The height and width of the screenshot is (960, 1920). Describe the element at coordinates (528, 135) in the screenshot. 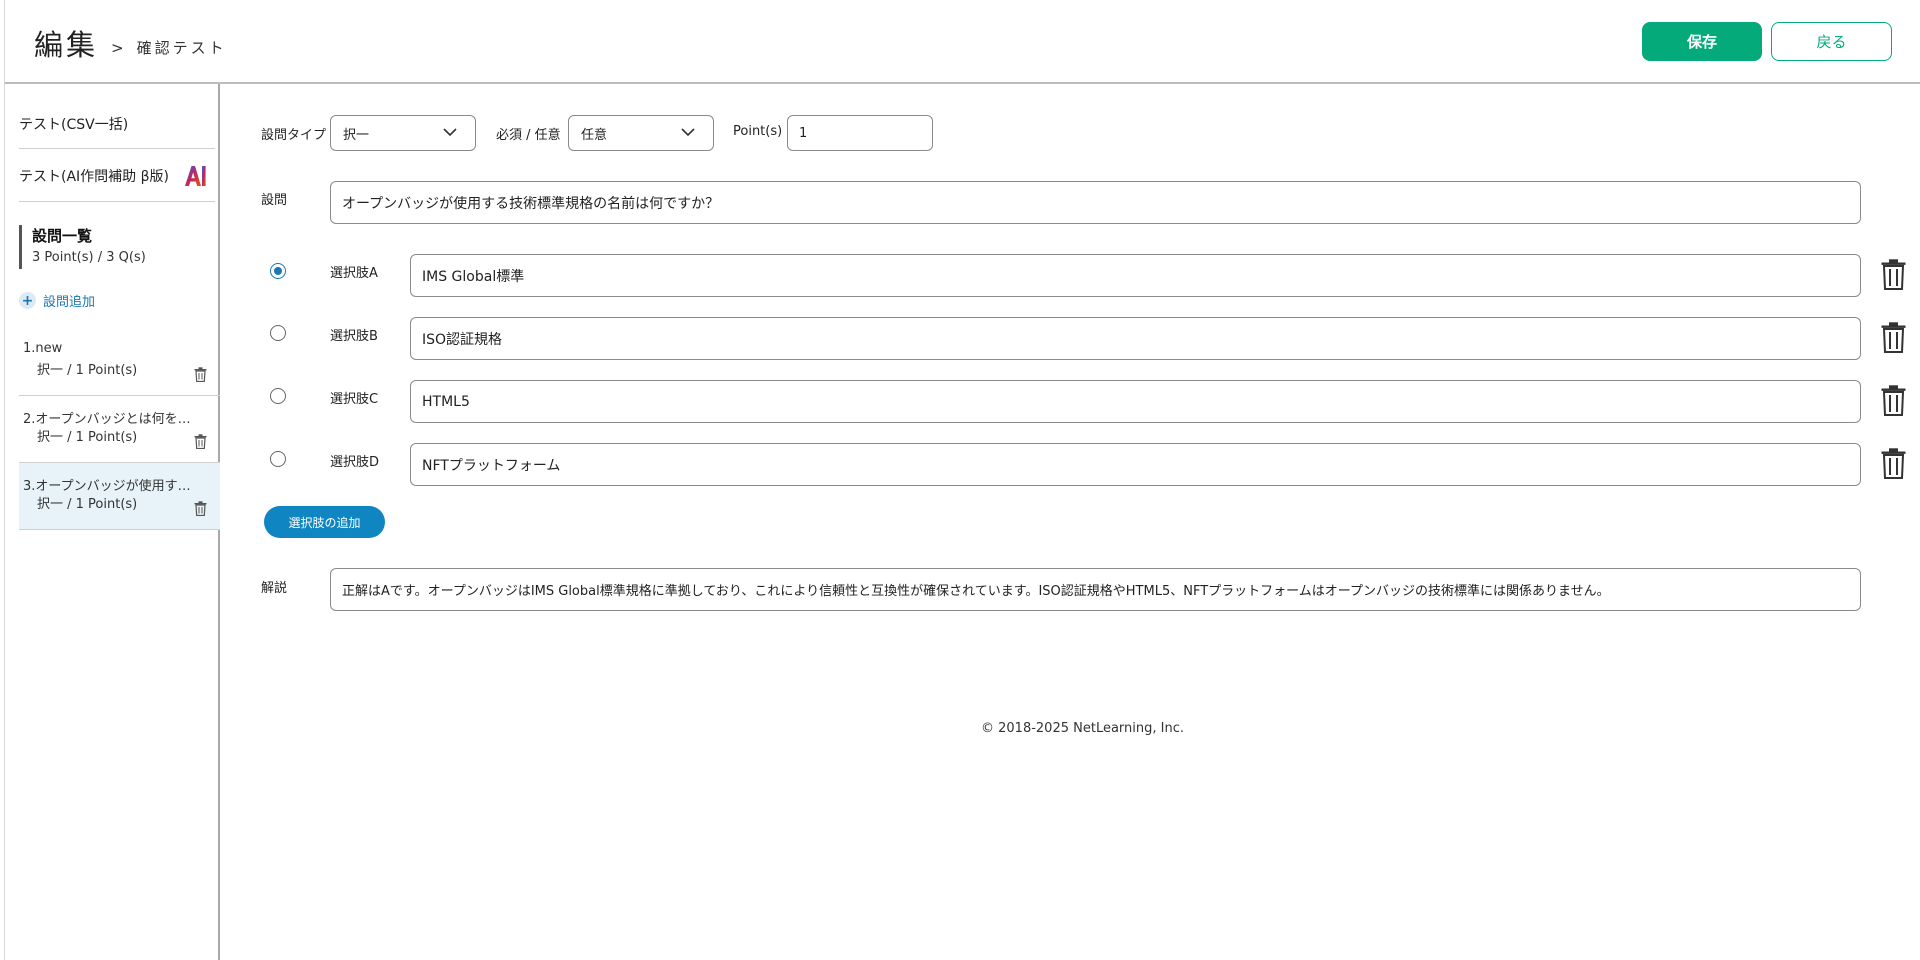

I see `required-label: 必須 / 任意` at that location.